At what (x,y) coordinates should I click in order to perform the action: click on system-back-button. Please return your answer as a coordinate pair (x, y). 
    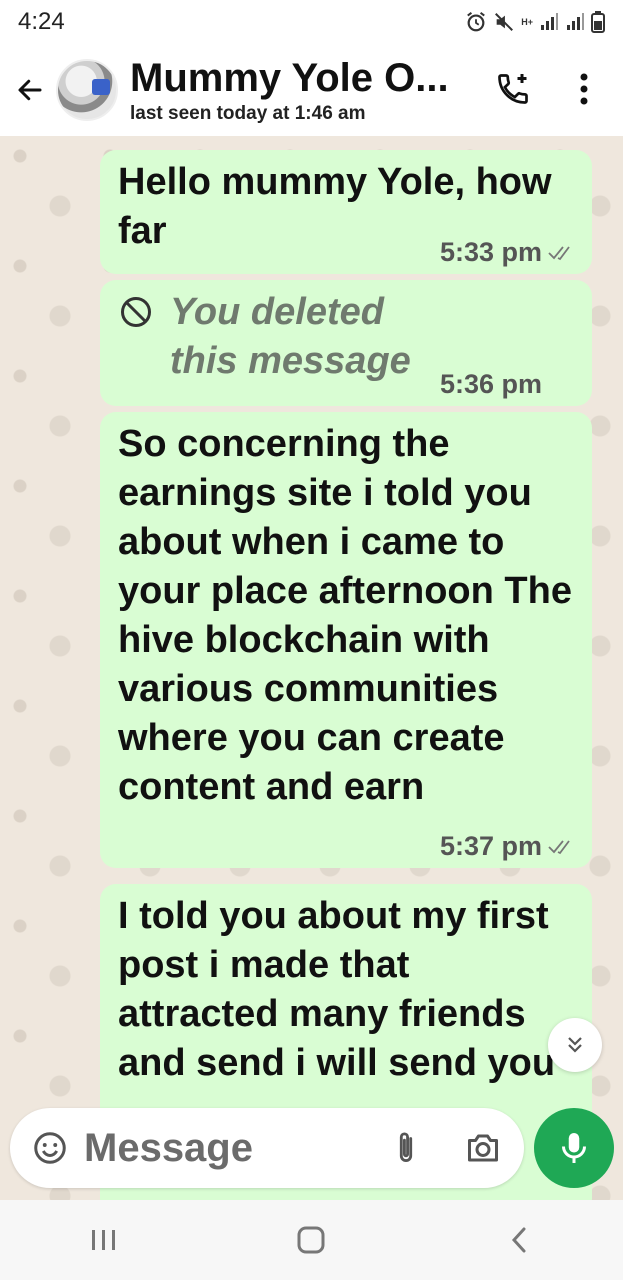
    Looking at the image, I should click on (519, 1240).